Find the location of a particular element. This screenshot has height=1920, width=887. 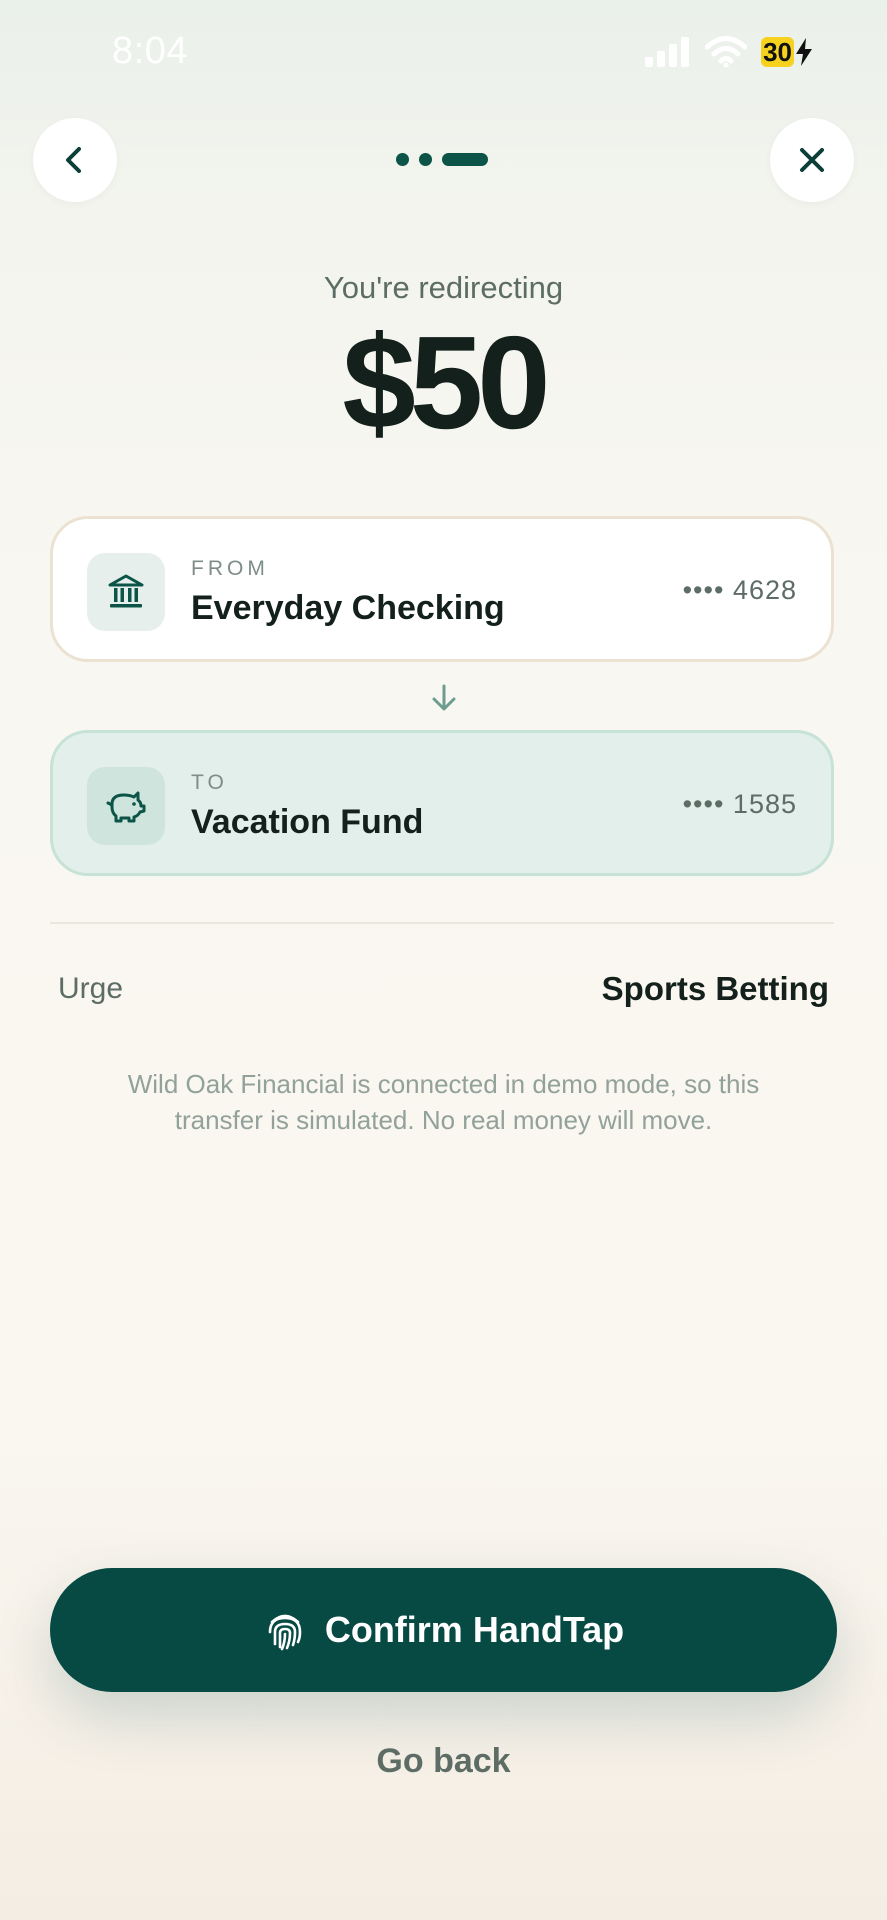

wifi-icon is located at coordinates (726, 52).